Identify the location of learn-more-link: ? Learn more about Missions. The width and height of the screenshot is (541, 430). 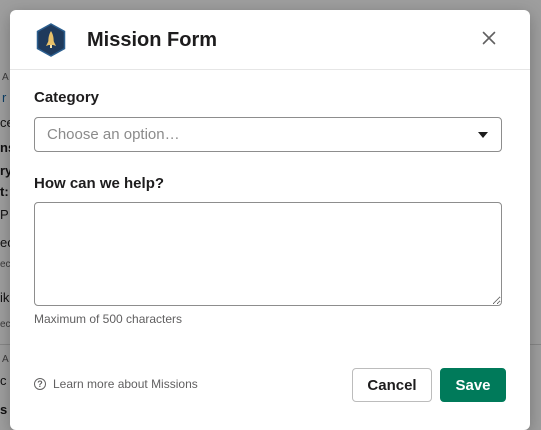
(116, 384).